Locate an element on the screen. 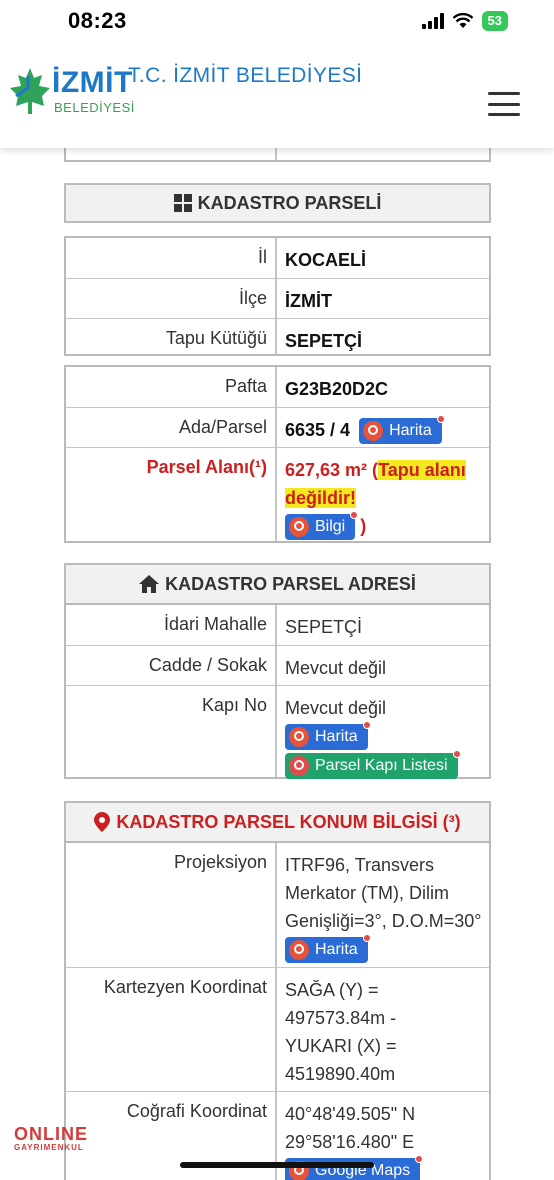 This screenshot has height=1180, width=554. logo-belediyesi-text: BELEDİYESİ is located at coordinates (94, 107).